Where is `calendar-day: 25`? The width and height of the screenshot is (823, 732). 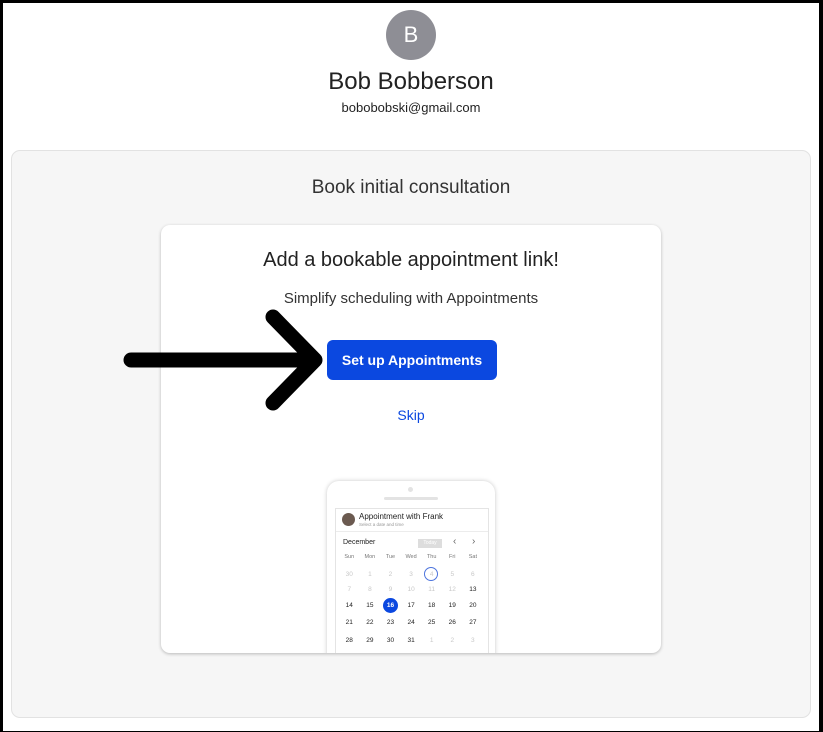
calendar-day: 25 is located at coordinates (431, 622).